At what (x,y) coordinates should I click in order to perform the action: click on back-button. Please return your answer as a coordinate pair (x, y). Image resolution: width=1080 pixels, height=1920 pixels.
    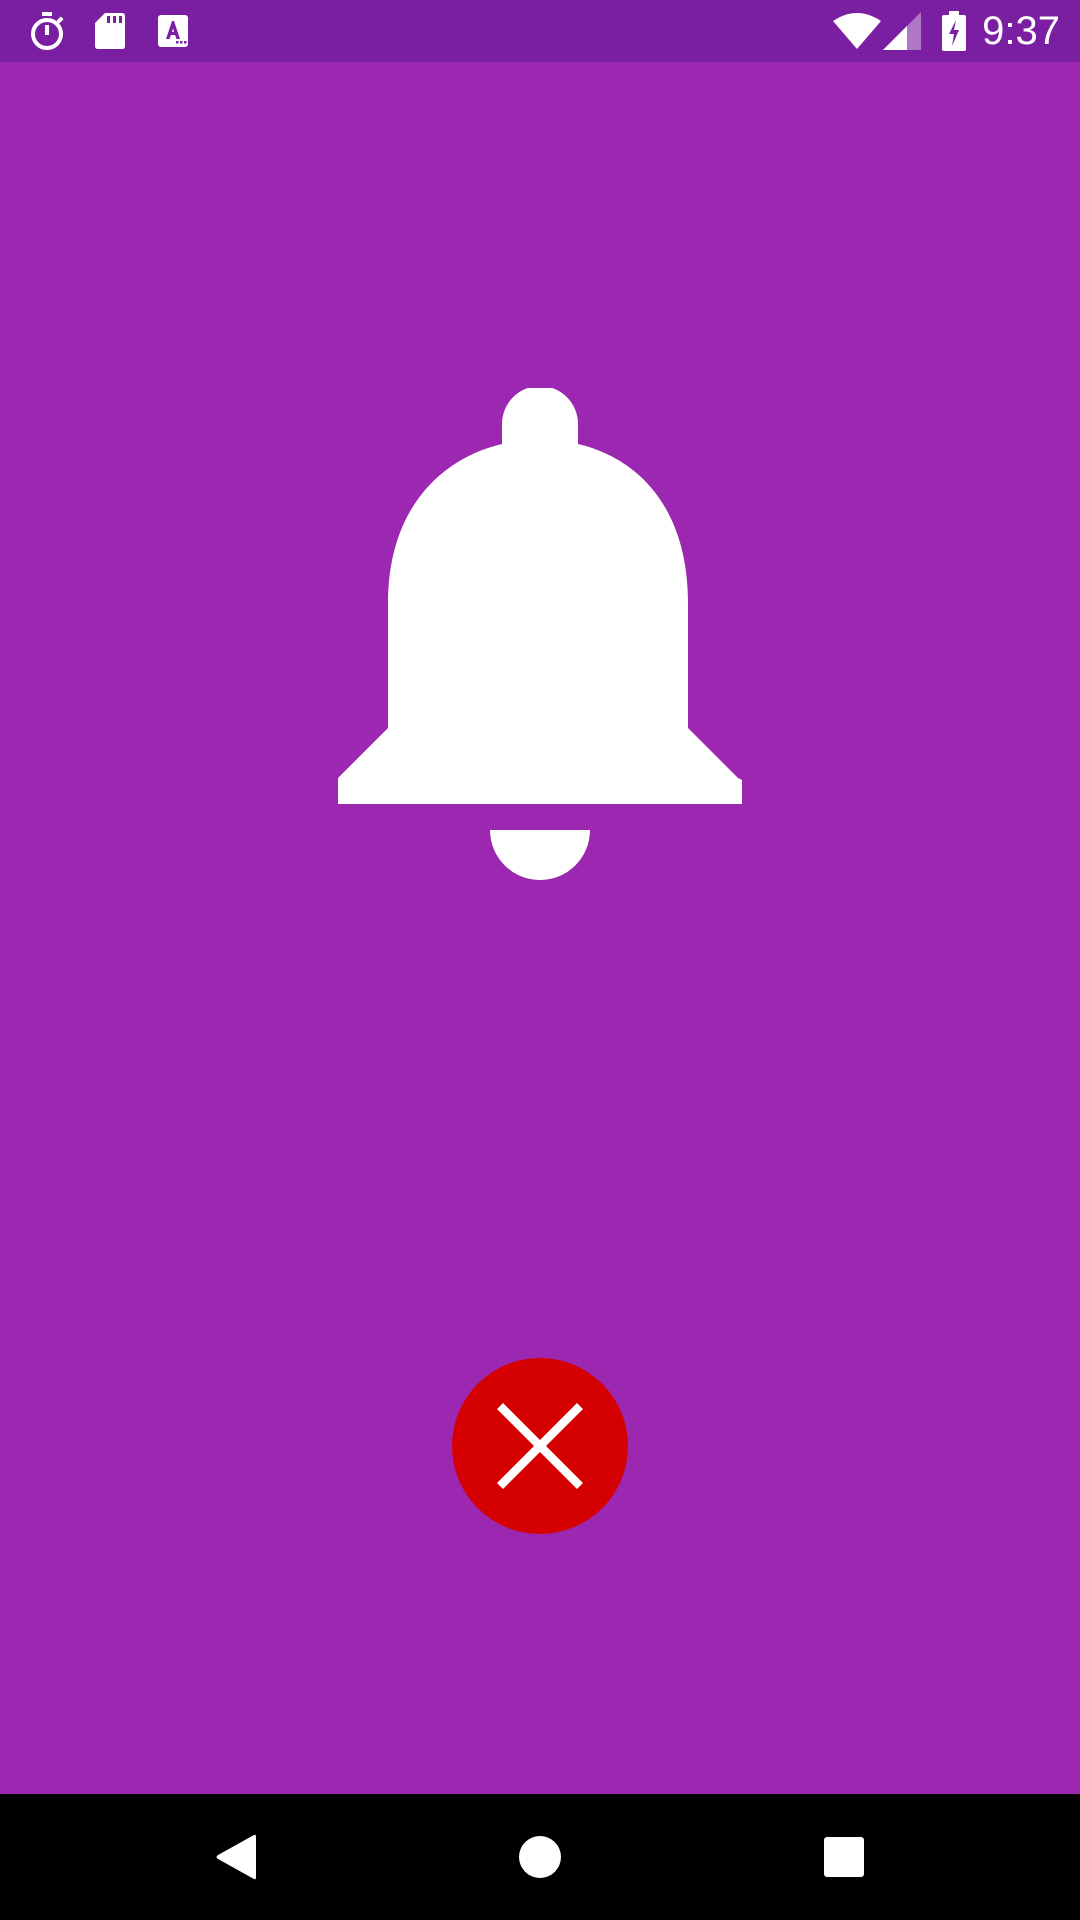
    Looking at the image, I should click on (236, 1857).